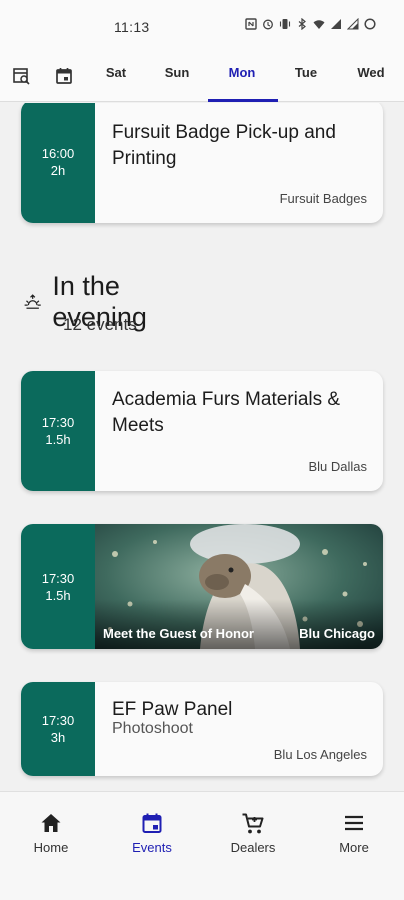  Describe the element at coordinates (51, 847) in the screenshot. I see `nav-home-label: Home` at that location.